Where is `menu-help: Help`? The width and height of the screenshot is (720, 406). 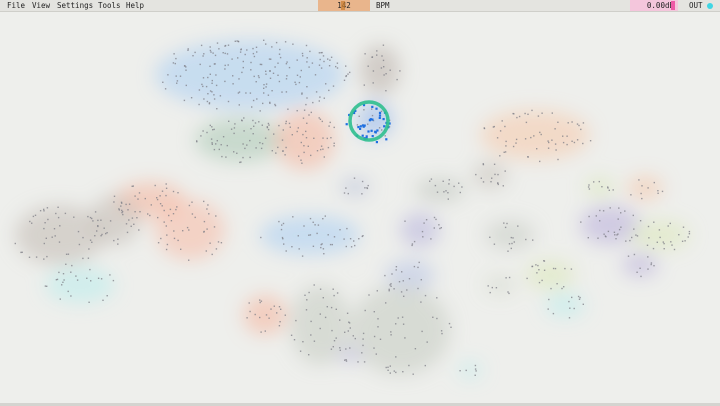 menu-help: Help is located at coordinates (135, 5).